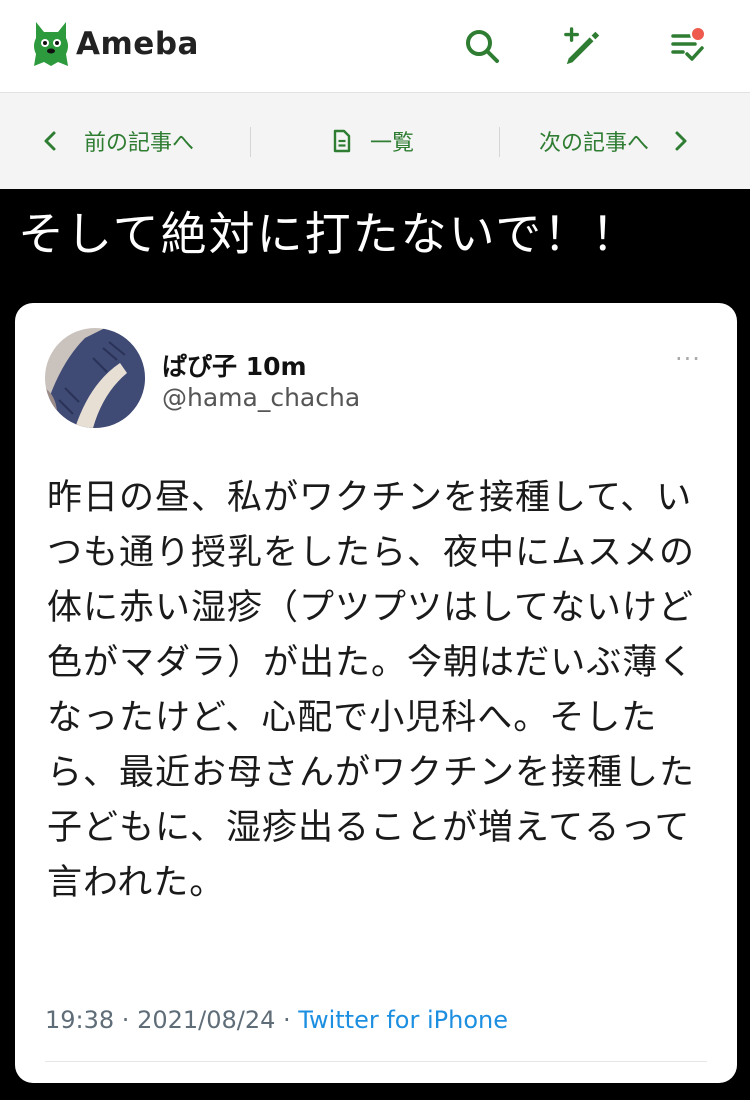 This screenshot has height=1100, width=750. I want to click on prev-article-link: 前の記事へ, so click(118, 141).